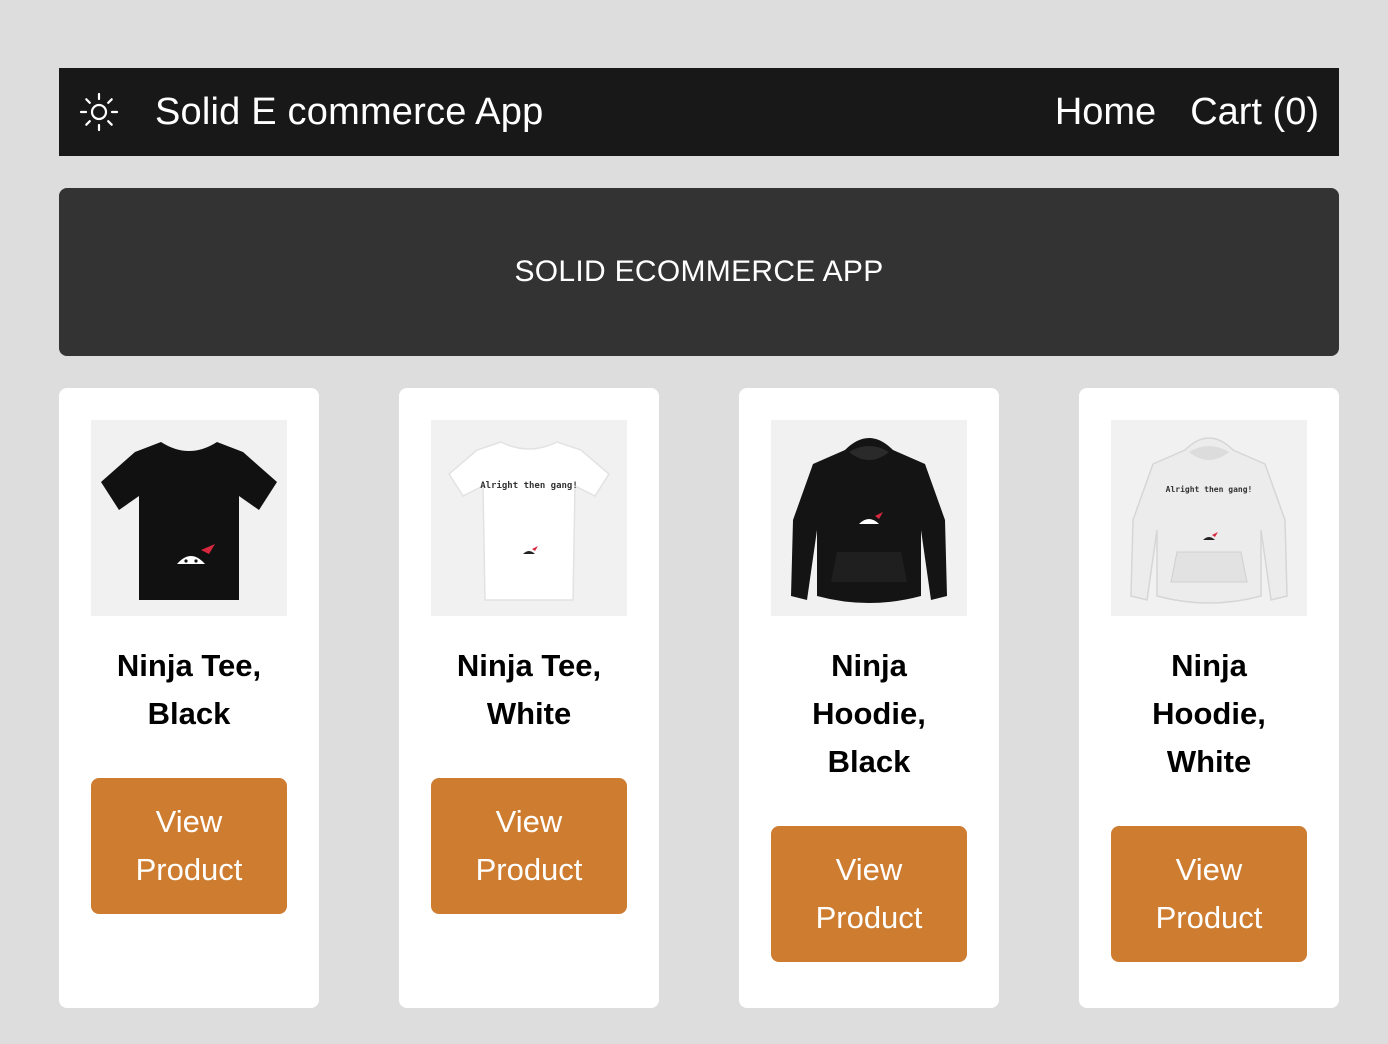  What do you see at coordinates (349, 111) in the screenshot?
I see `app-title: Solid E commerce App` at bounding box center [349, 111].